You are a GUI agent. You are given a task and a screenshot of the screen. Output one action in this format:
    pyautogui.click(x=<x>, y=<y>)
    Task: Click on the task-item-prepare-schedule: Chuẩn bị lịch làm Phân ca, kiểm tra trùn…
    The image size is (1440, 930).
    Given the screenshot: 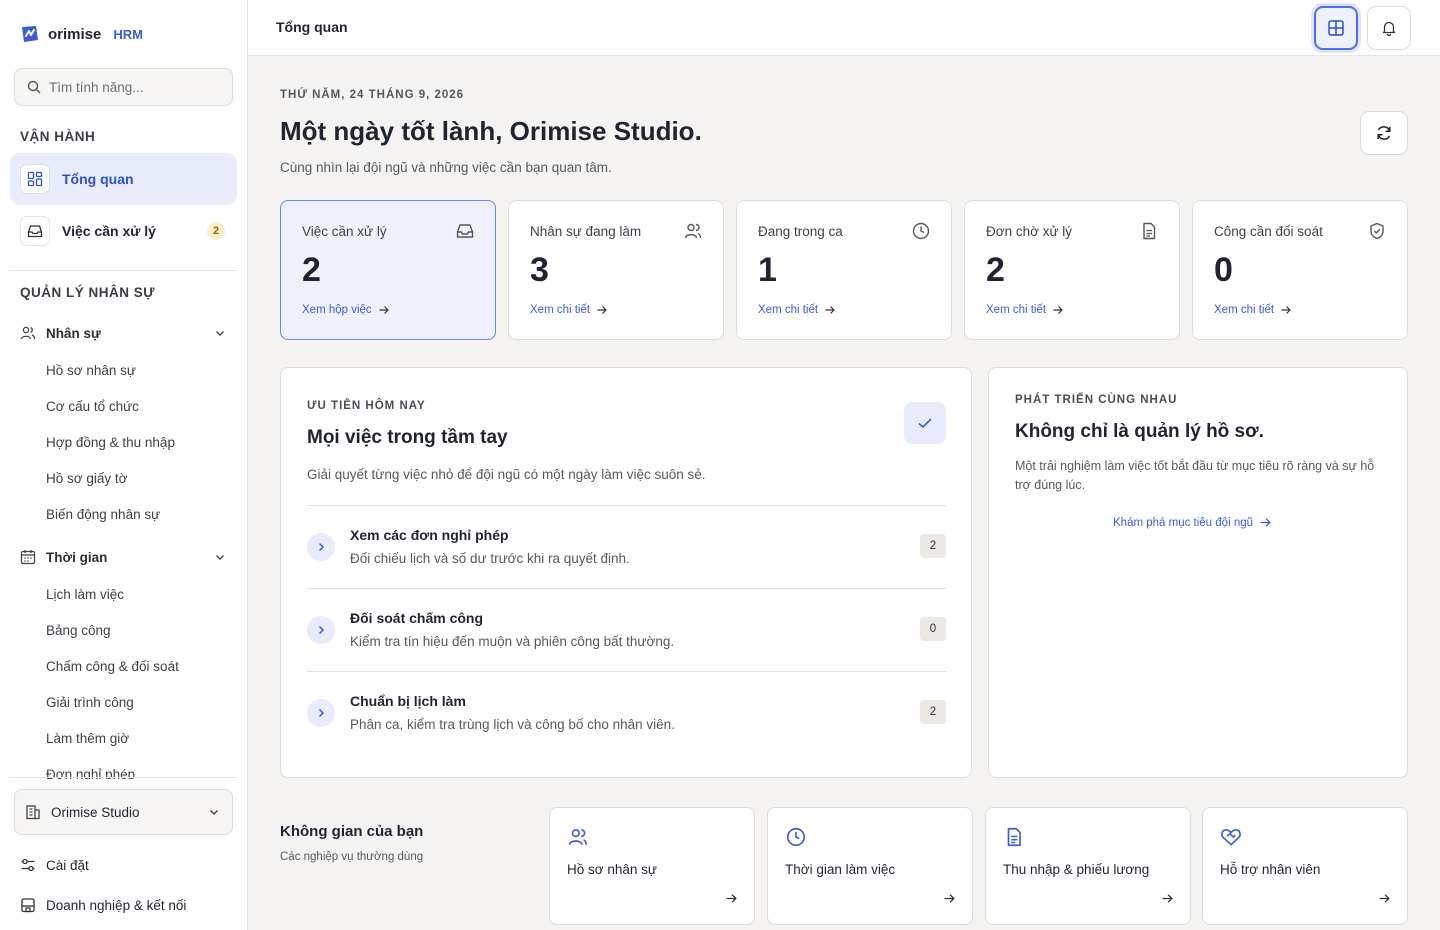 What is the action you would take?
    pyautogui.click(x=626, y=712)
    